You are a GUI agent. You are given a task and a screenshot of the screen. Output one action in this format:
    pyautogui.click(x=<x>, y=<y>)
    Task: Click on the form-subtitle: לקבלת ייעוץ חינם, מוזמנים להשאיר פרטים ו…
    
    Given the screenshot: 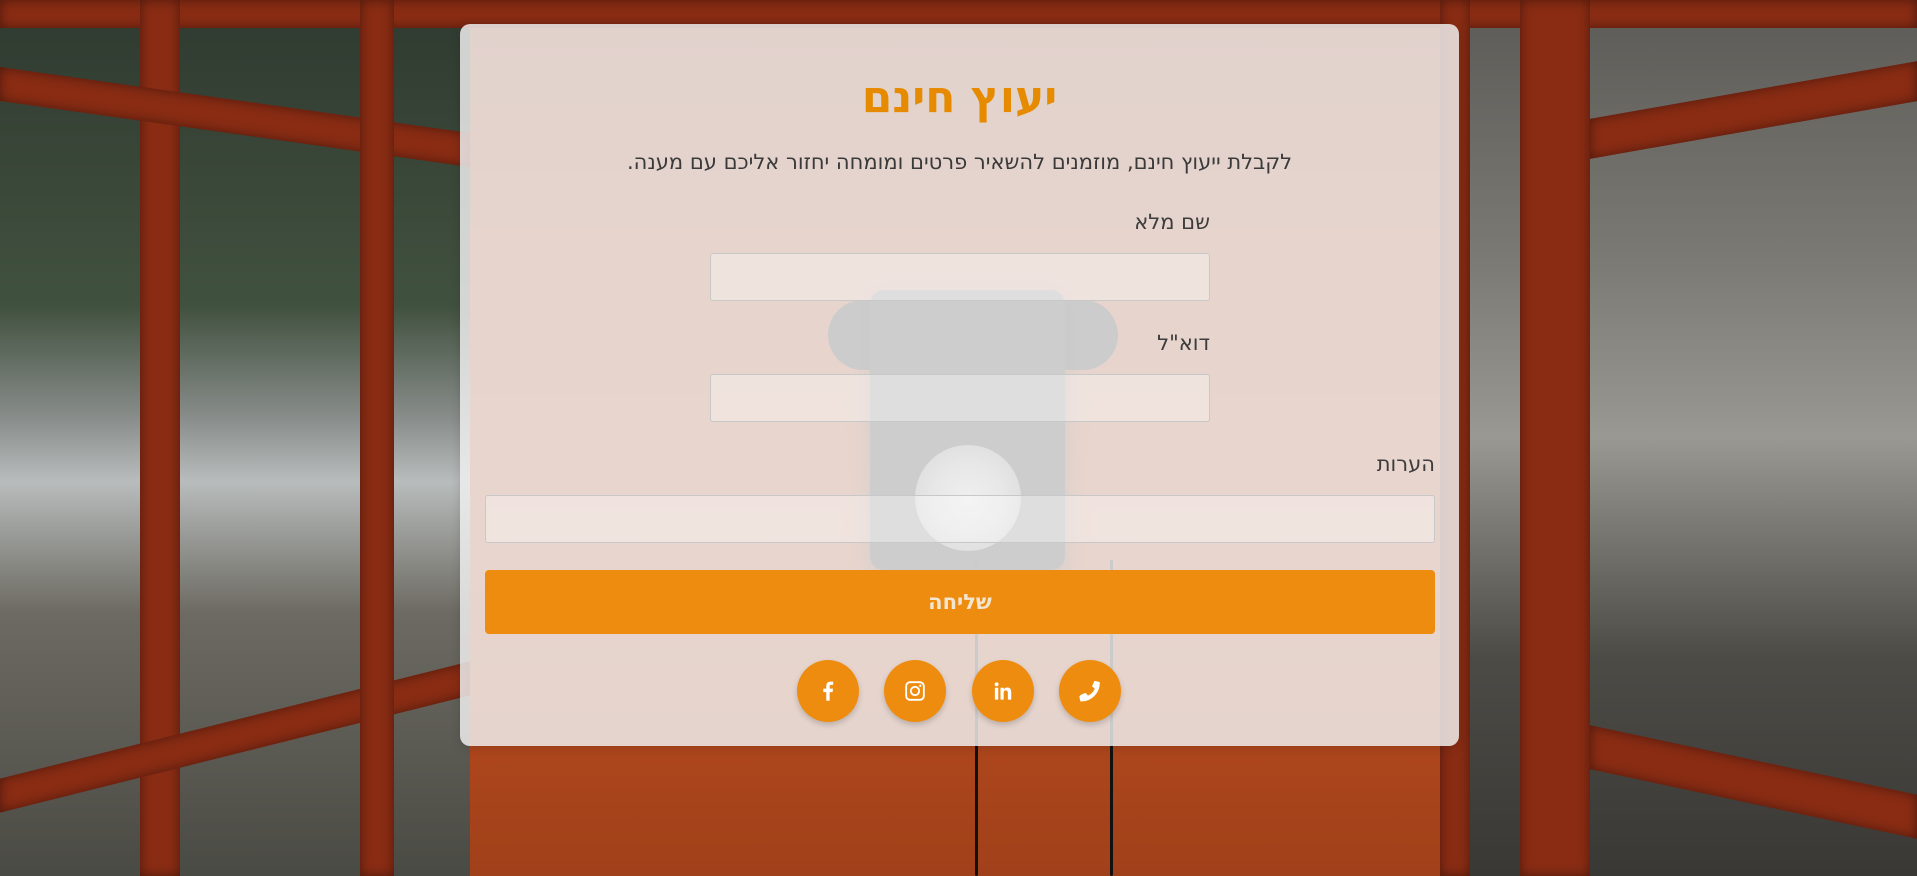 What is the action you would take?
    pyautogui.click(x=959, y=162)
    